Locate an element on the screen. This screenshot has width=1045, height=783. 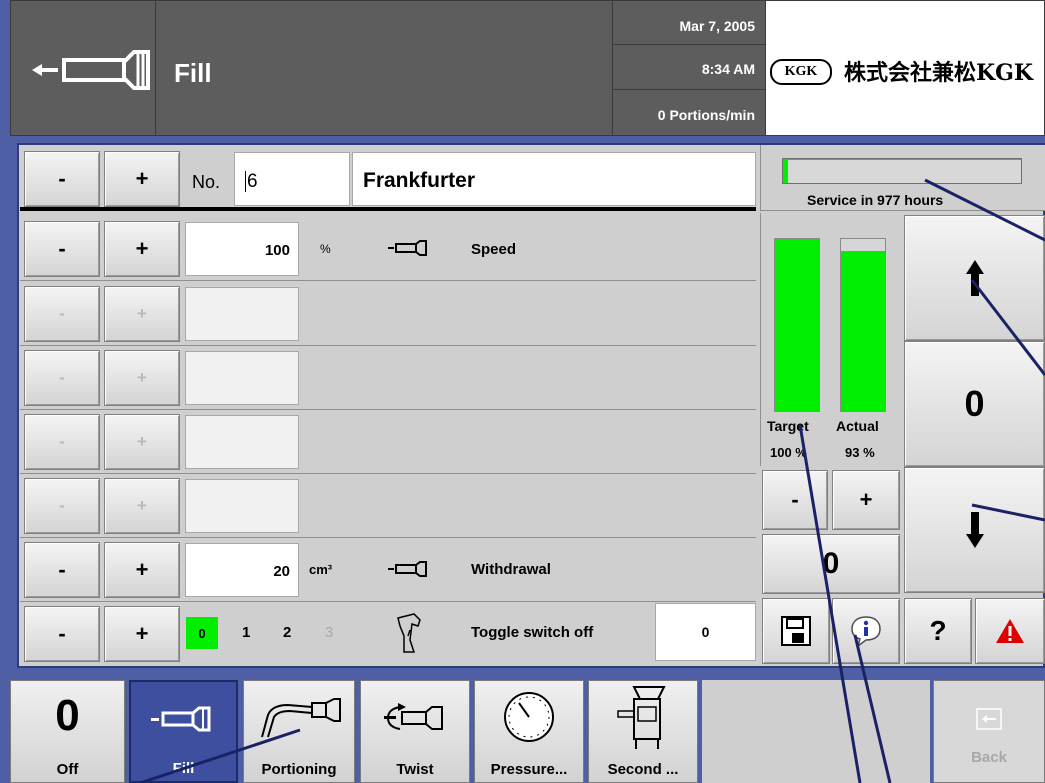
warning-triangle-icon is located at coordinates (1010, 631).